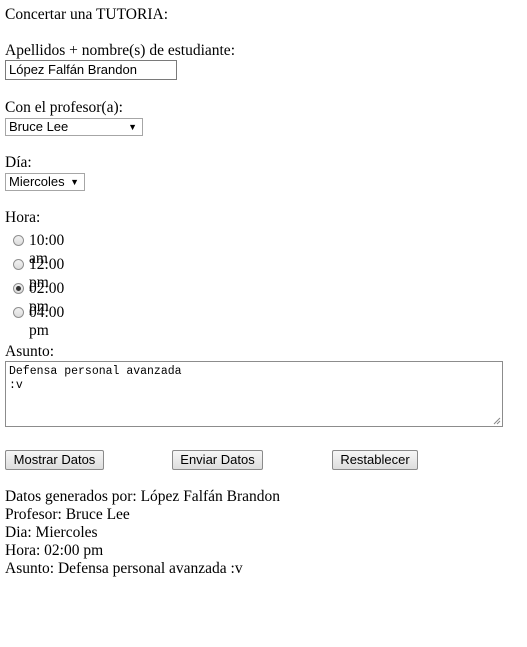 This screenshot has width=527, height=647. I want to click on time-label: Hora:, so click(23, 217).